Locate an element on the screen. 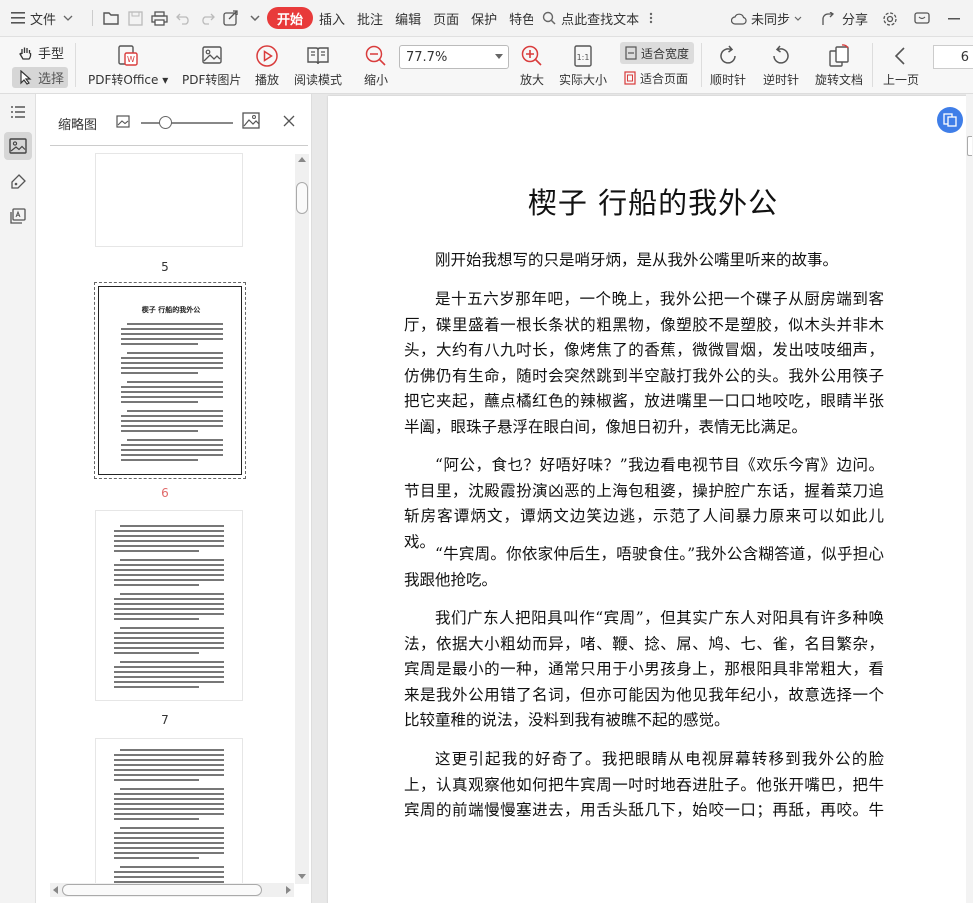  pdf-to-office-button: W PDF转Office ▾ is located at coordinates (128, 65).